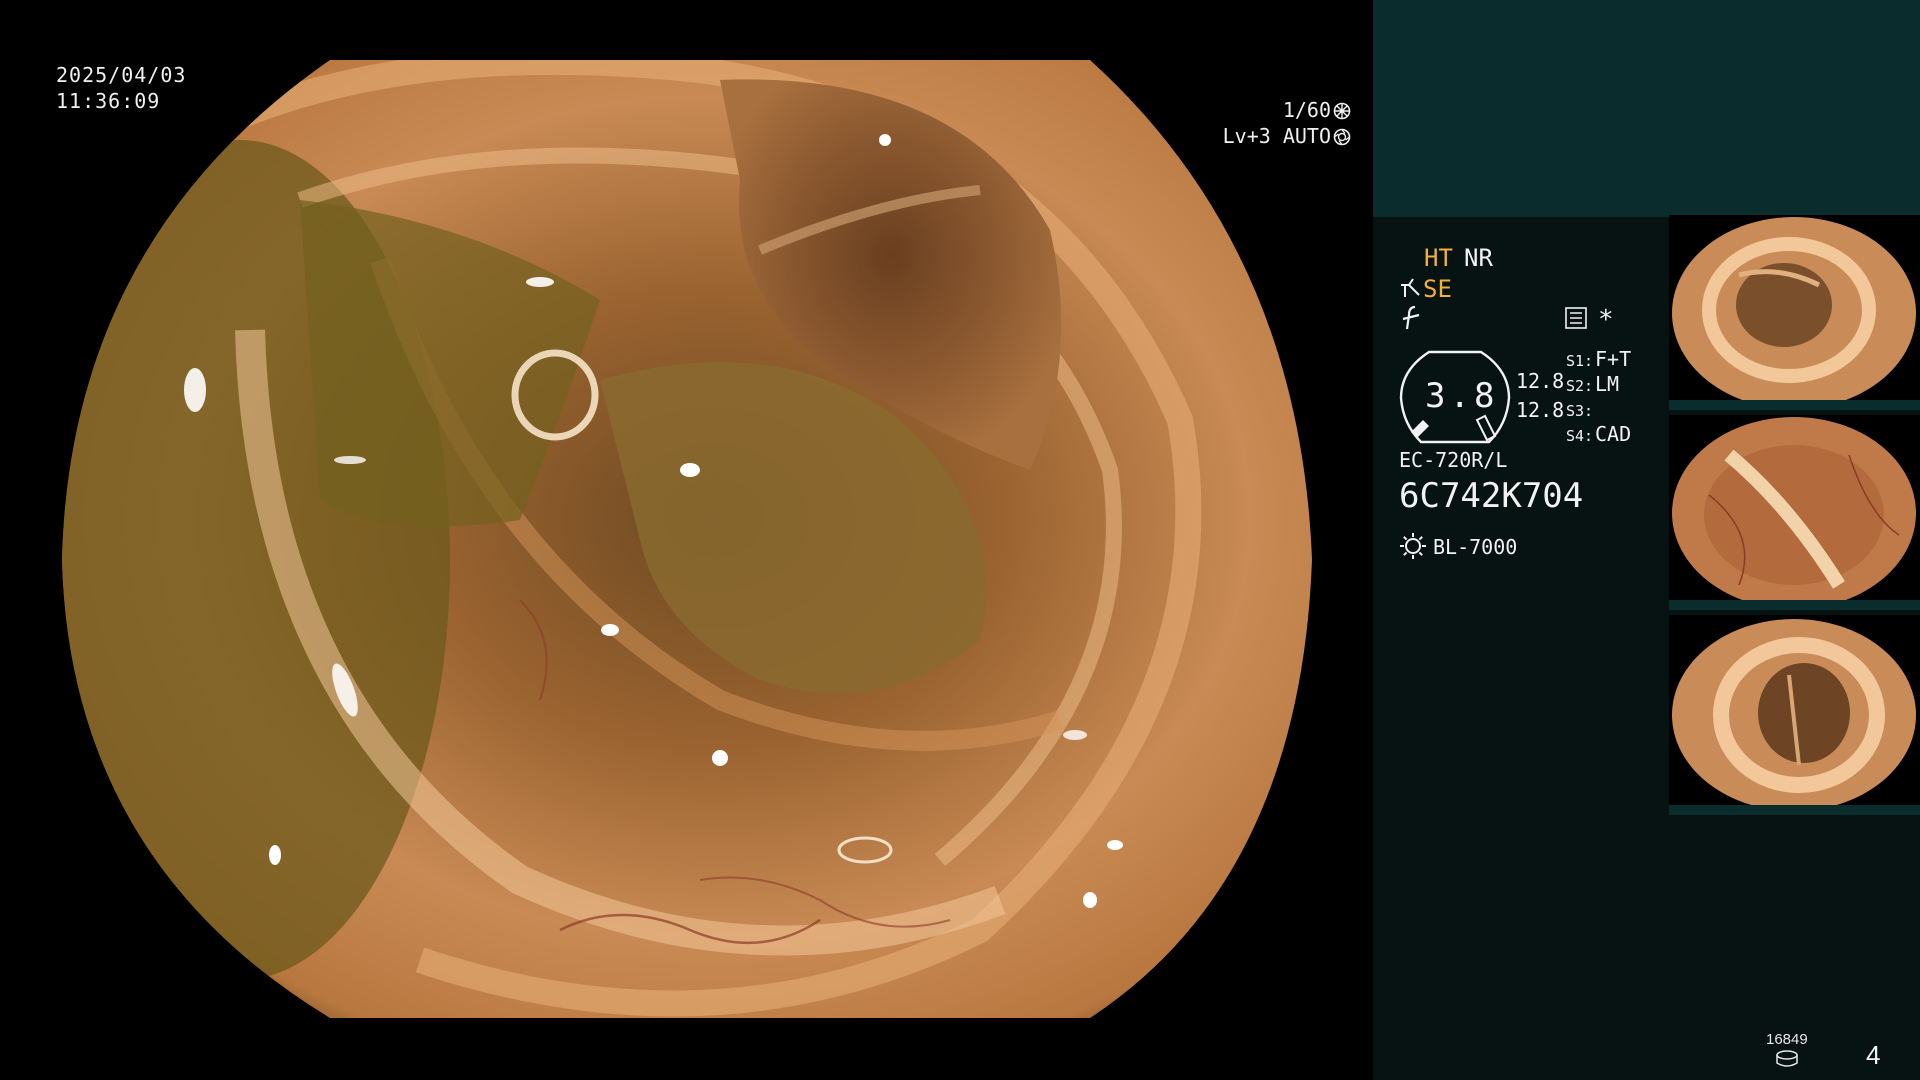  I want to click on shutter-icon, so click(1342, 111).